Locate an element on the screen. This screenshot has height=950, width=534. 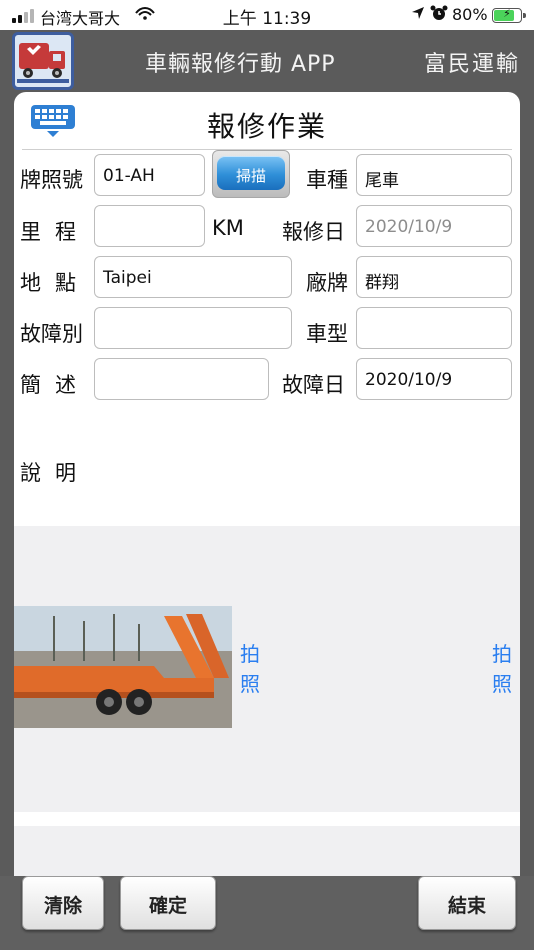
footer-bar: 清除 確定 結束 is located at coordinates (267, 913).